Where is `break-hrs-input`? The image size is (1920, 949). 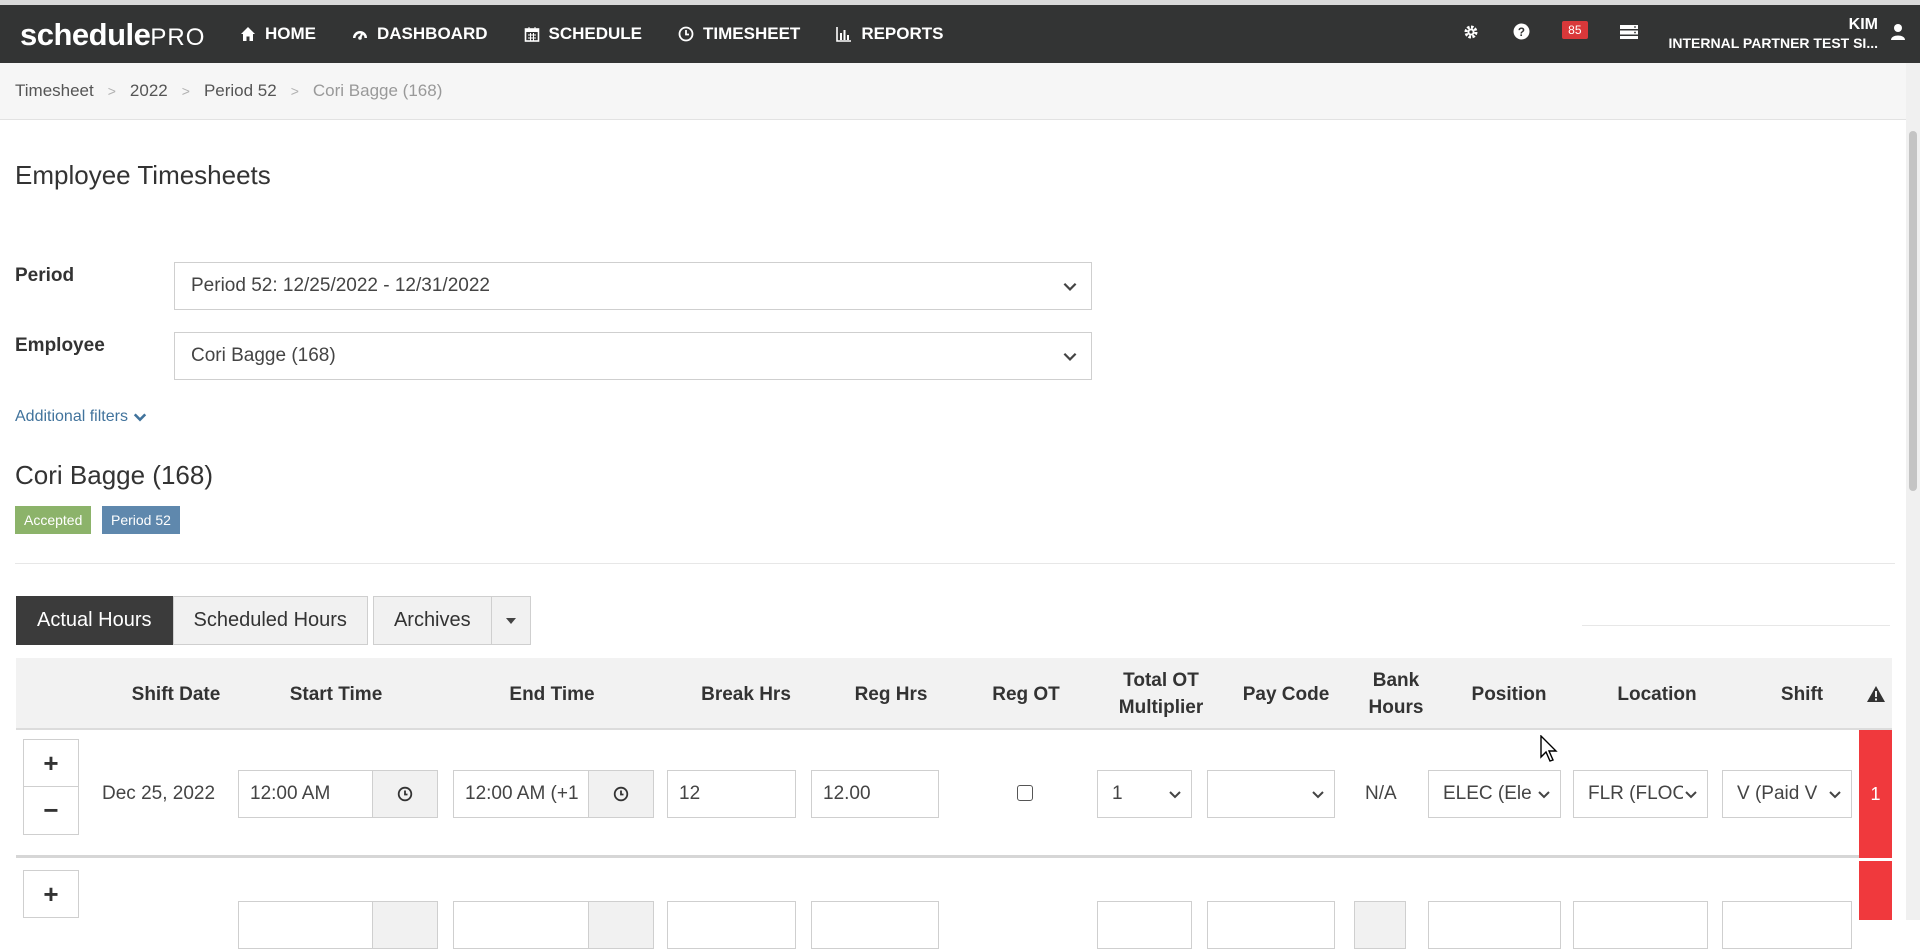 break-hrs-input is located at coordinates (731, 925).